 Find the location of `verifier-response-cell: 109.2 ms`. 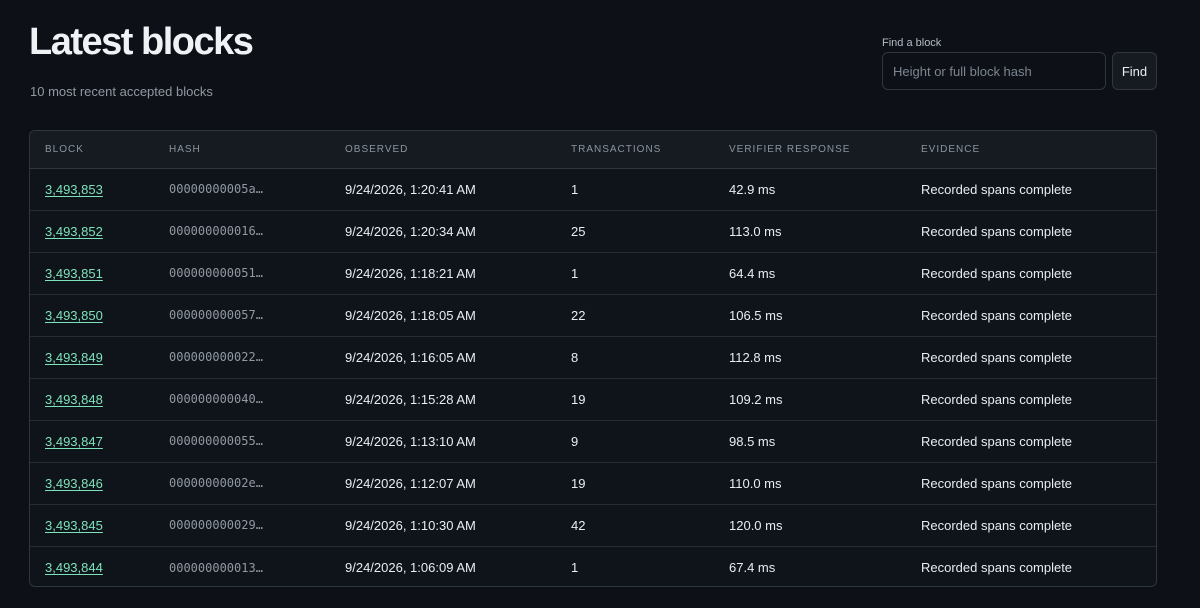

verifier-response-cell: 109.2 ms is located at coordinates (810, 398).